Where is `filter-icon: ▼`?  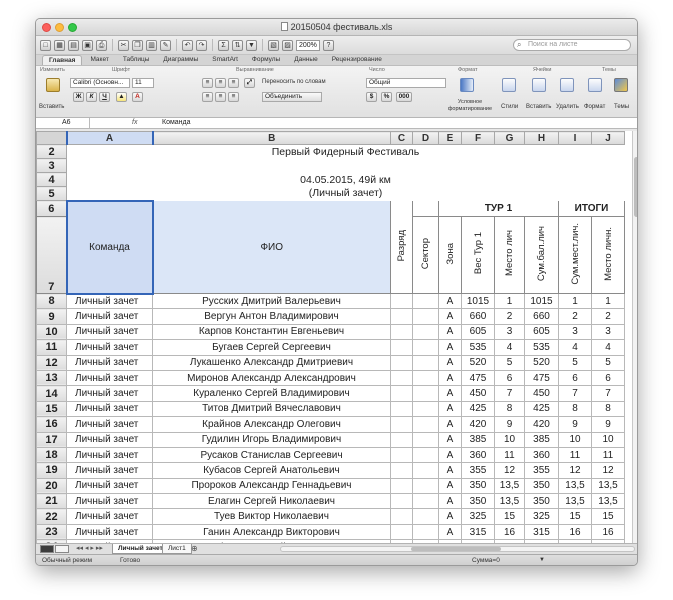 filter-icon: ▼ is located at coordinates (251, 45).